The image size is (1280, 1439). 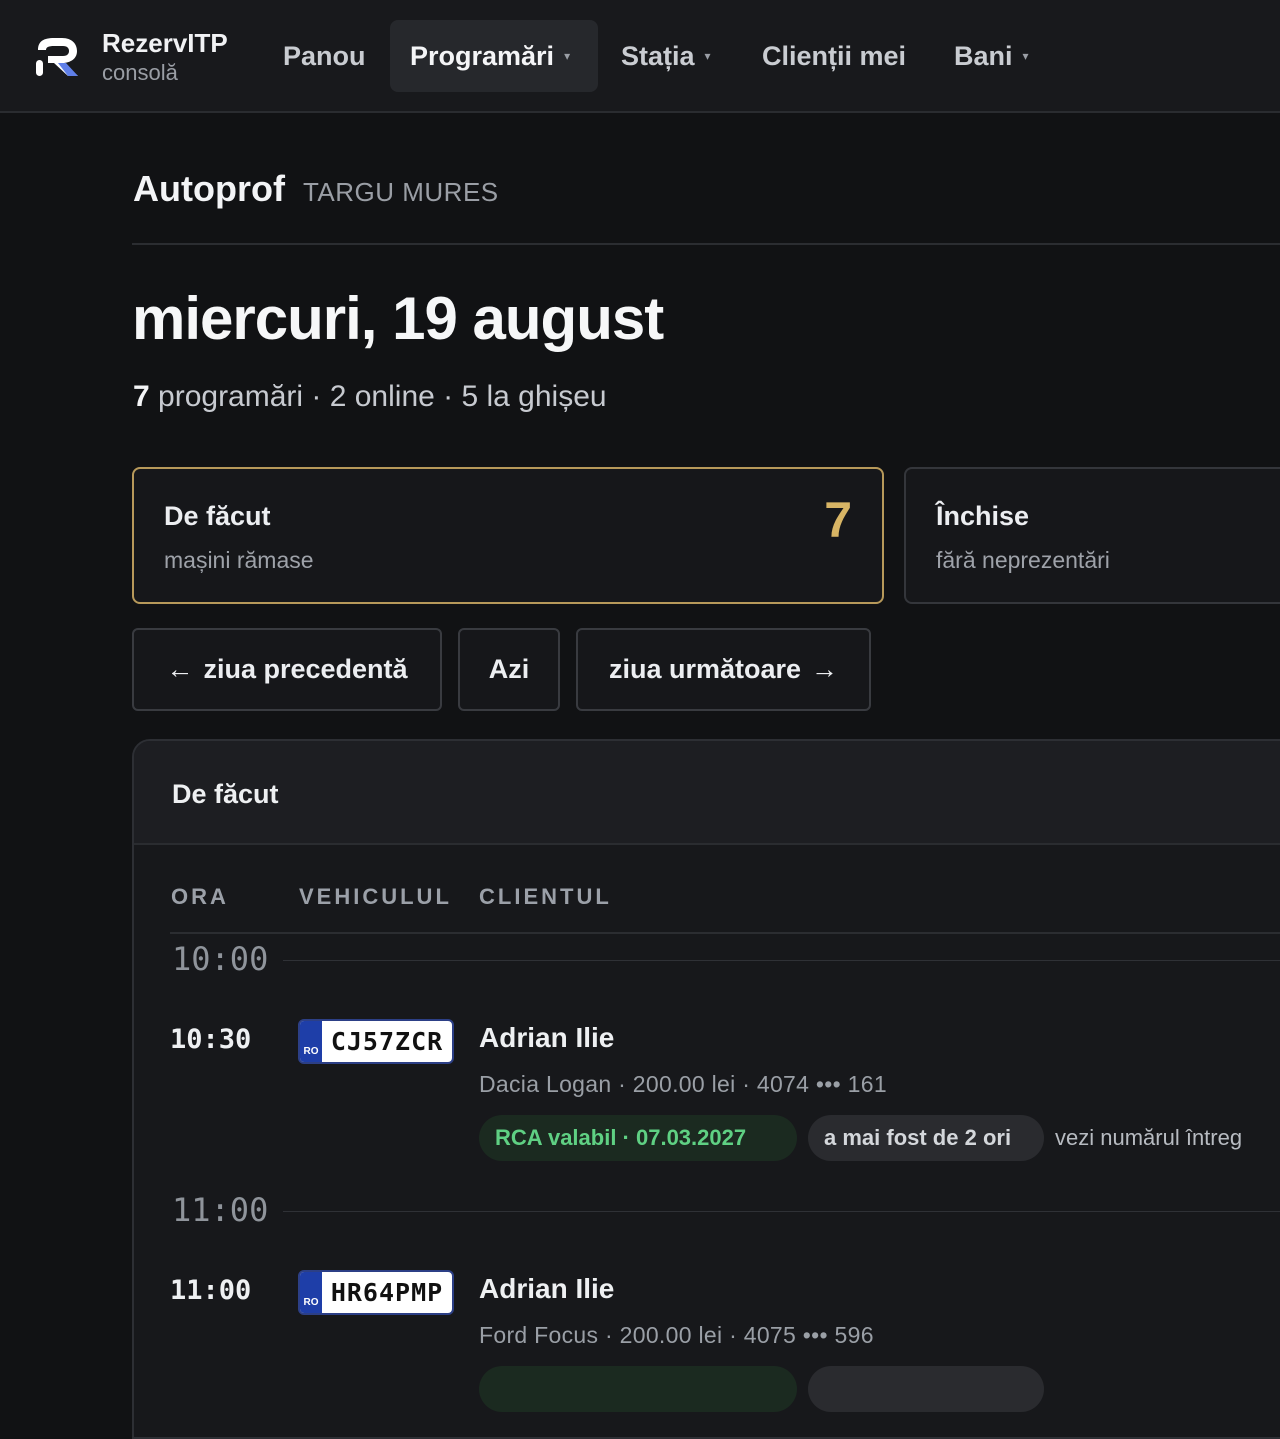 What do you see at coordinates (926, 1138) in the screenshot?
I see `visit-count-badge: a mai fost de 2 ori` at bounding box center [926, 1138].